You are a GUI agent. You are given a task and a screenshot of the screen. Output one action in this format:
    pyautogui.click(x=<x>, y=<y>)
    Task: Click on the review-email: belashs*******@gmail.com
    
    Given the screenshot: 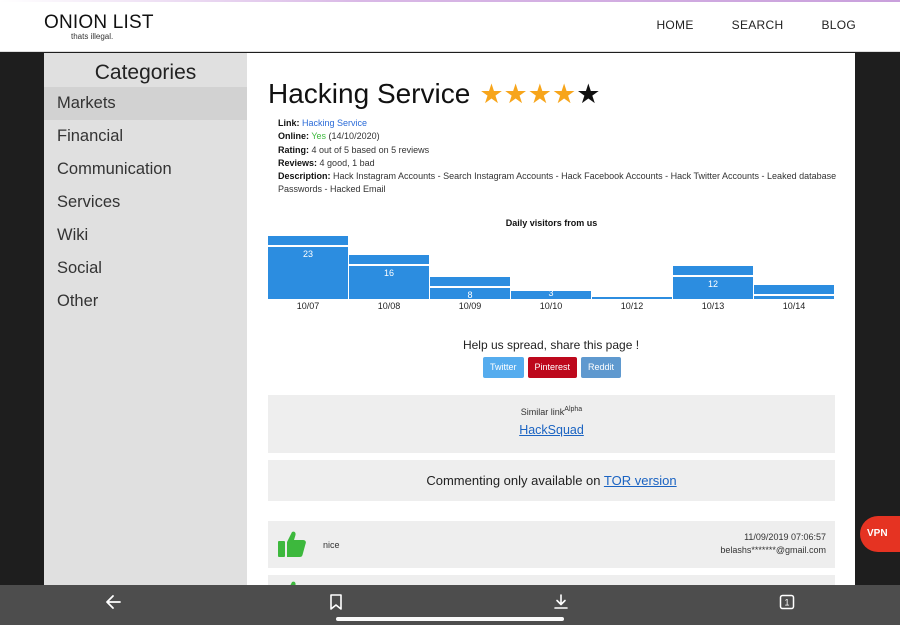 What is the action you would take?
    pyautogui.click(x=773, y=550)
    